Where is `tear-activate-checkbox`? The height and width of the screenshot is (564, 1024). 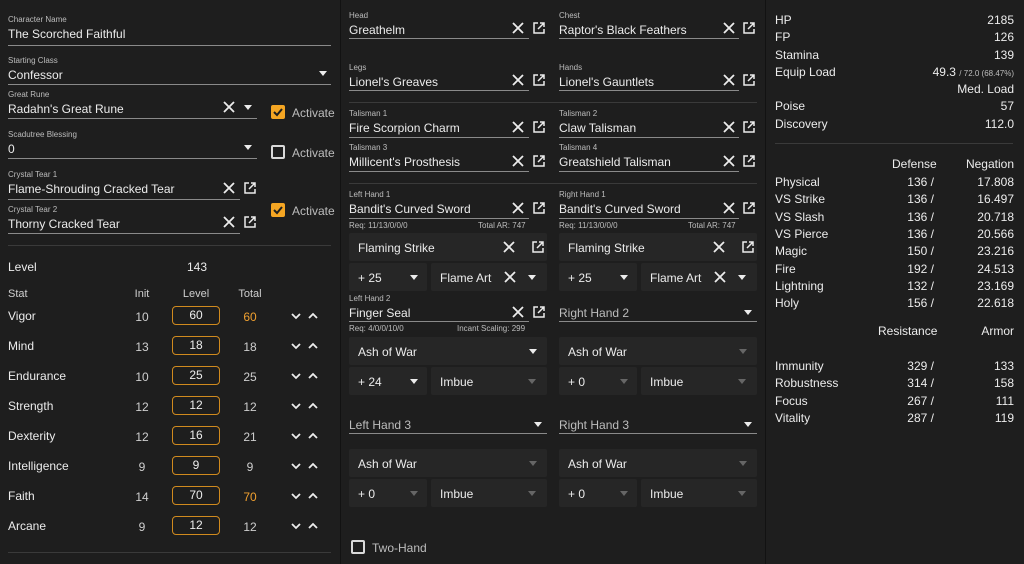
tear-activate-checkbox is located at coordinates (278, 210).